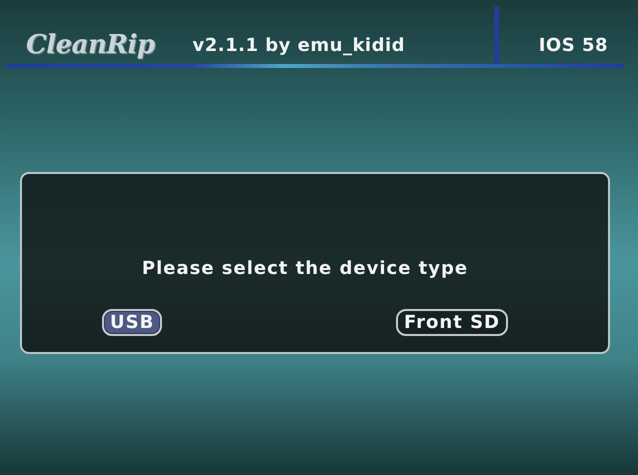 The width and height of the screenshot is (638, 475). What do you see at coordinates (299, 45) in the screenshot?
I see `version-text: v2.1.1 by emu_kidid` at bounding box center [299, 45].